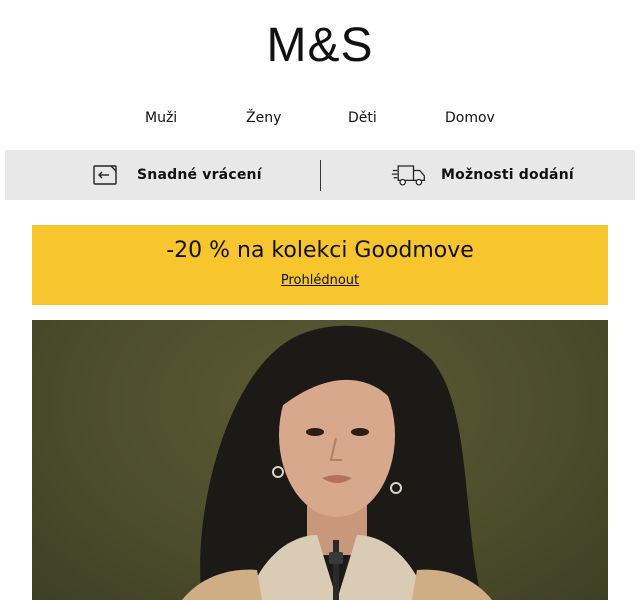 This screenshot has width=640, height=600. I want to click on brand-logo: M&S, so click(320, 46).